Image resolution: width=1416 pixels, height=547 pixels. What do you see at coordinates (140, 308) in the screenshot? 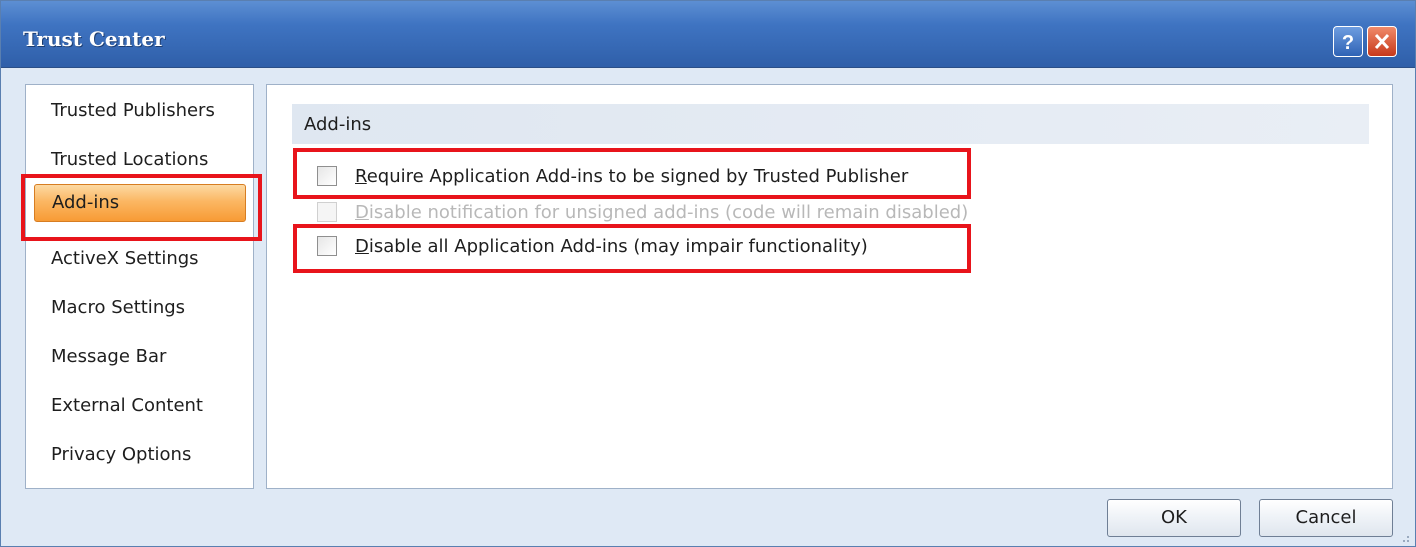
I see `sidebar-item-macro-settings: Macro Settings` at bounding box center [140, 308].